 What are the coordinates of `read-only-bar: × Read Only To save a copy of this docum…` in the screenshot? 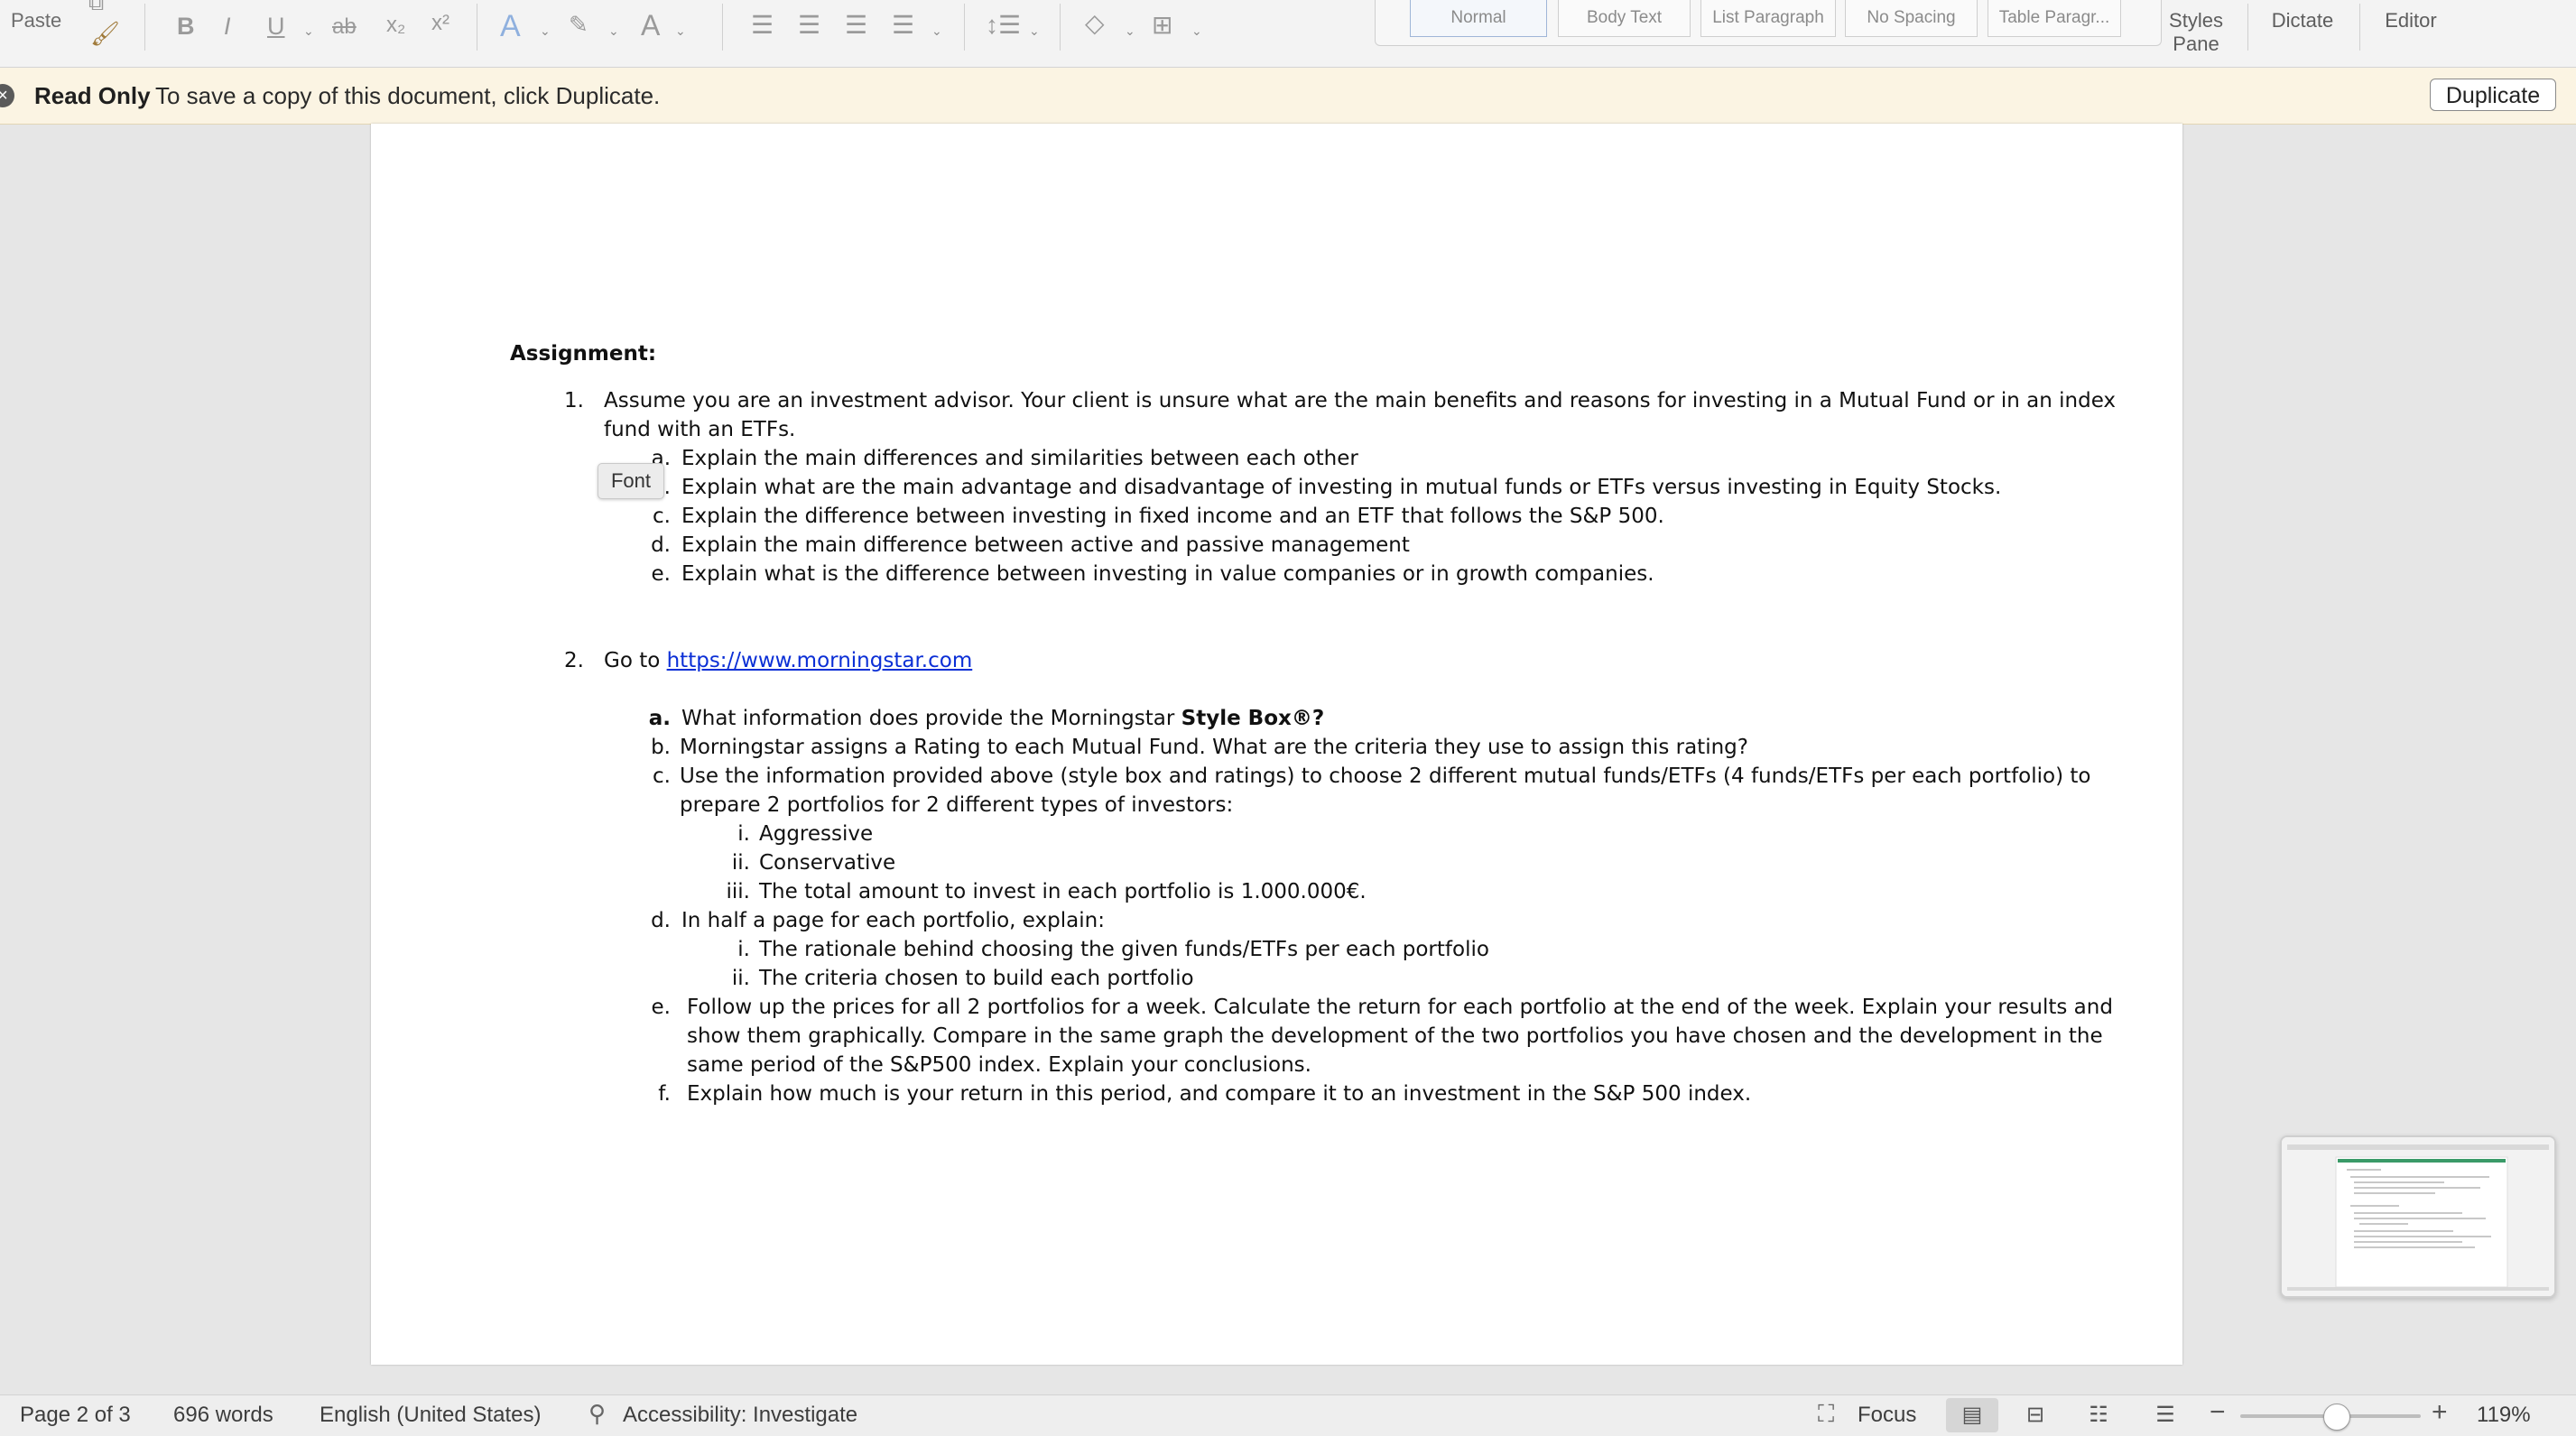 It's located at (1288, 96).